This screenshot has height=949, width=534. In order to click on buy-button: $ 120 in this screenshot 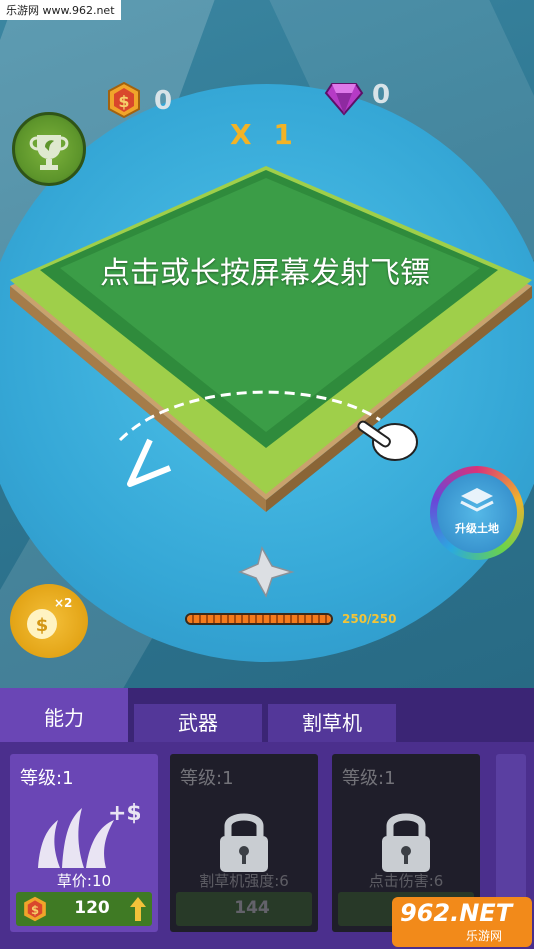, I will do `click(84, 909)`.